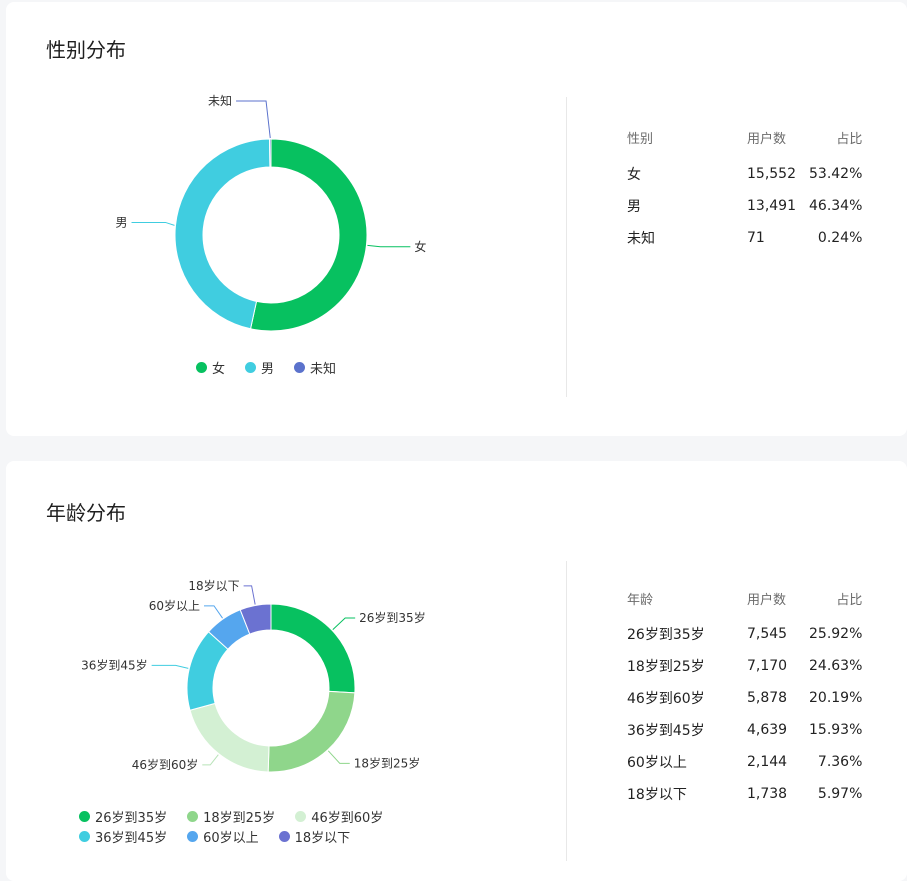  I want to click on row-count: 7,170, so click(767, 666).